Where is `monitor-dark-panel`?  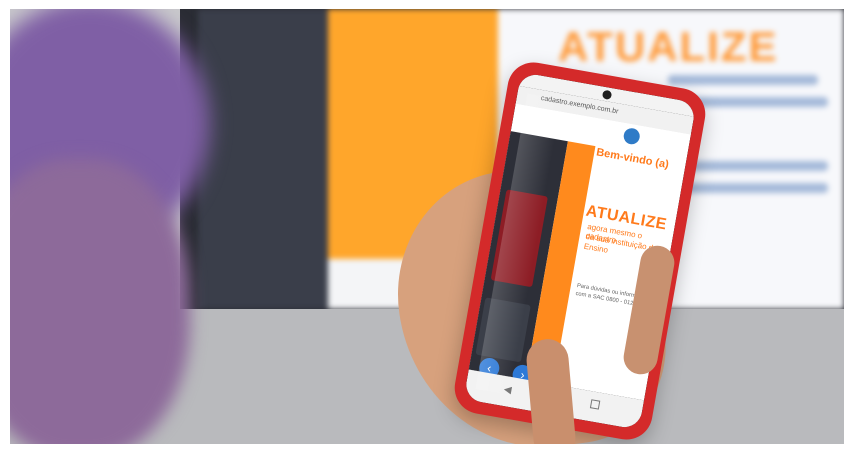 monitor-dark-panel is located at coordinates (263, 159).